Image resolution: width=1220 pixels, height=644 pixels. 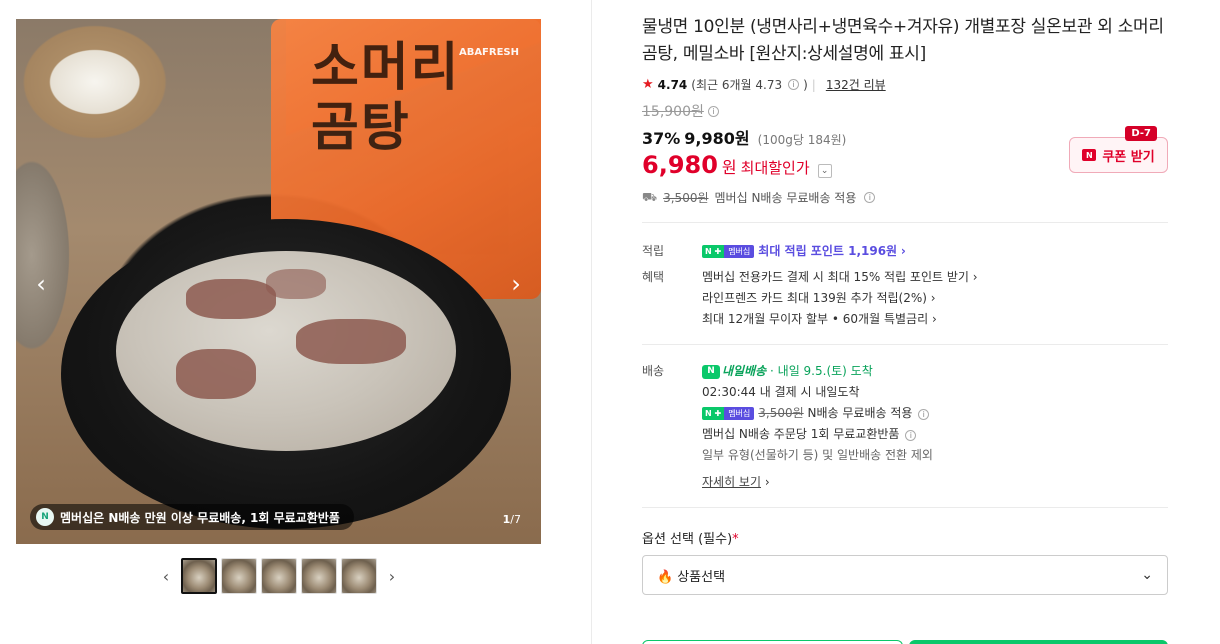 I want to click on rating-recent-close: ), so click(x=805, y=84).